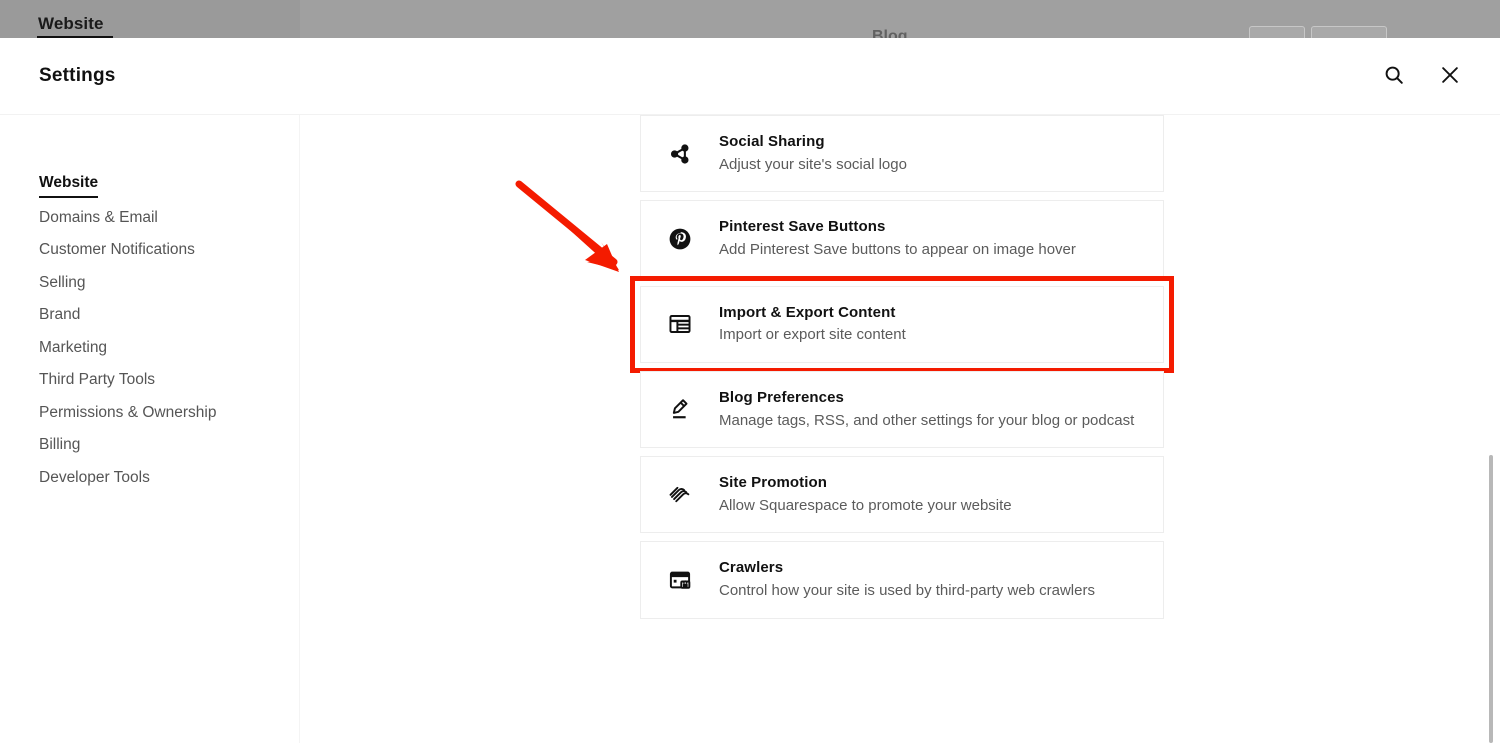 The image size is (1500, 743). Describe the element at coordinates (680, 324) in the screenshot. I see `table-grid-icon` at that location.